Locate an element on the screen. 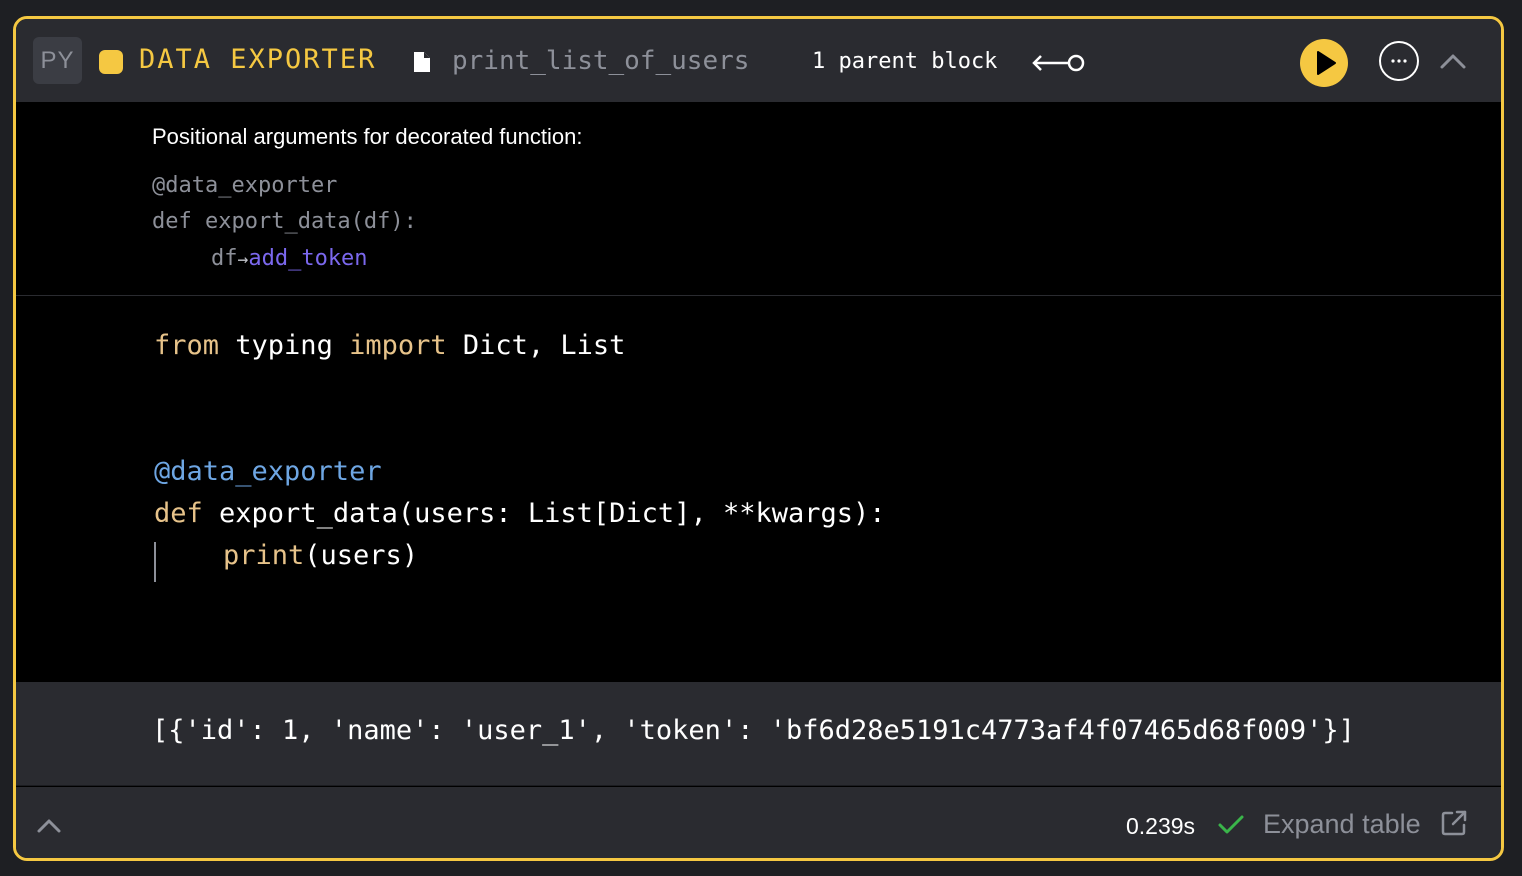  check-icon is located at coordinates (1231, 824).